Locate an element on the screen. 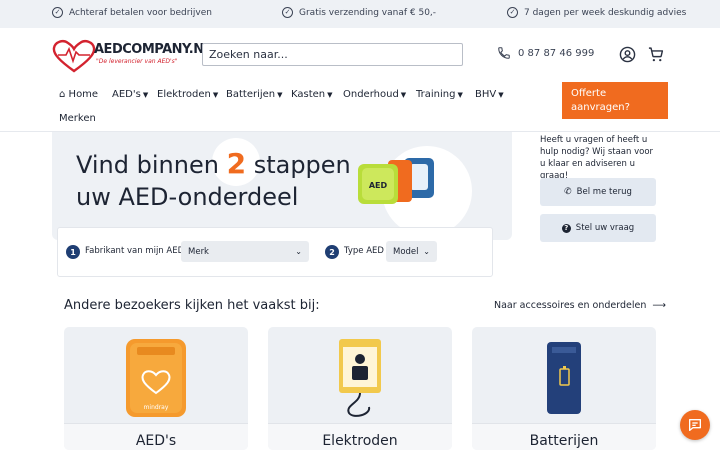 The height and width of the screenshot is (450, 720). nav-elektroden: Elektroden ▼ is located at coordinates (187, 94).